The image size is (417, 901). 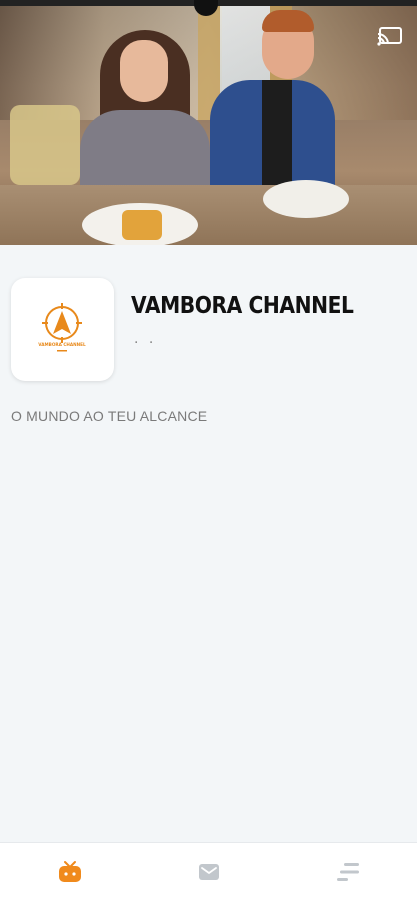 What do you see at coordinates (109, 416) in the screenshot?
I see `channel-tagline: O MUNDO AO TEU ALCANCE` at bounding box center [109, 416].